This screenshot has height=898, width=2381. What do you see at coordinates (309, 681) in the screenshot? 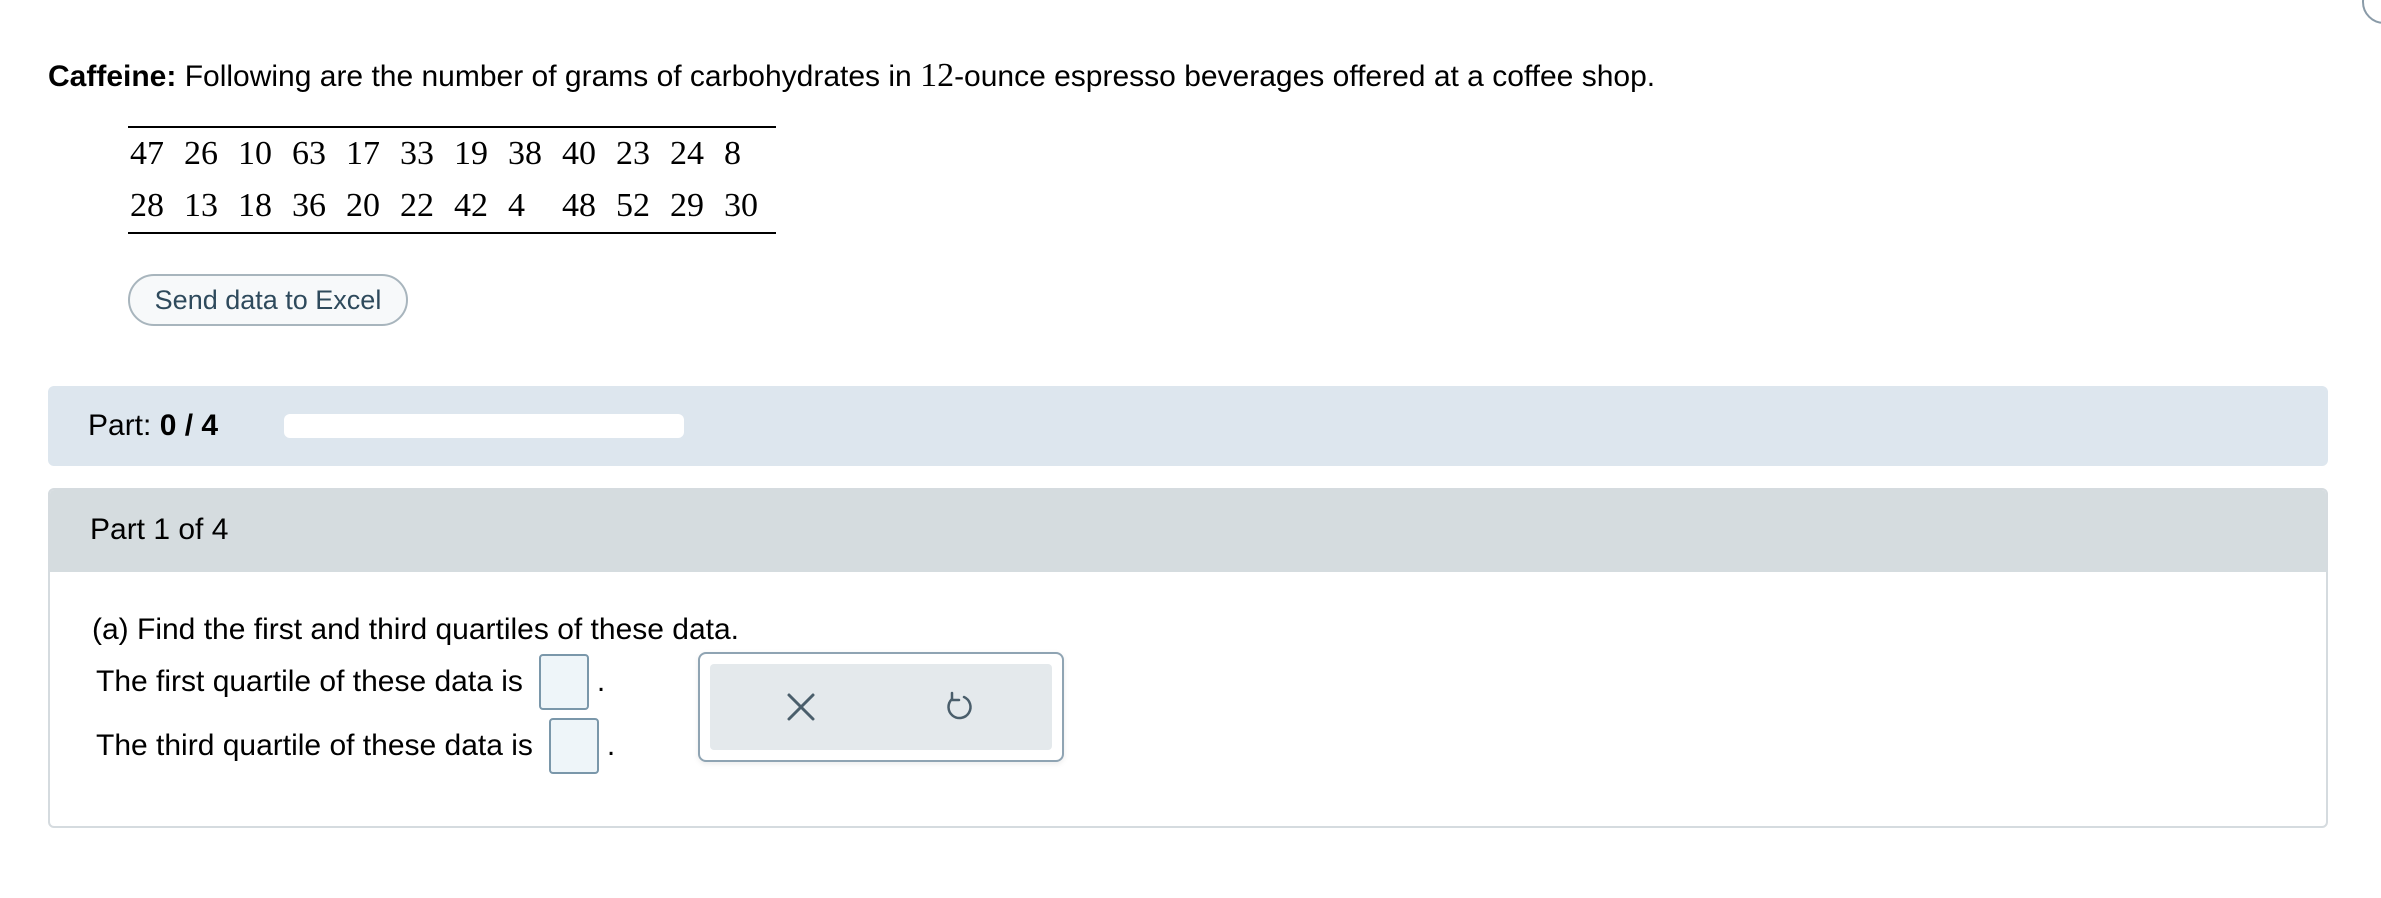
I see `first-quartile-label: The first quartile of these data is` at bounding box center [309, 681].